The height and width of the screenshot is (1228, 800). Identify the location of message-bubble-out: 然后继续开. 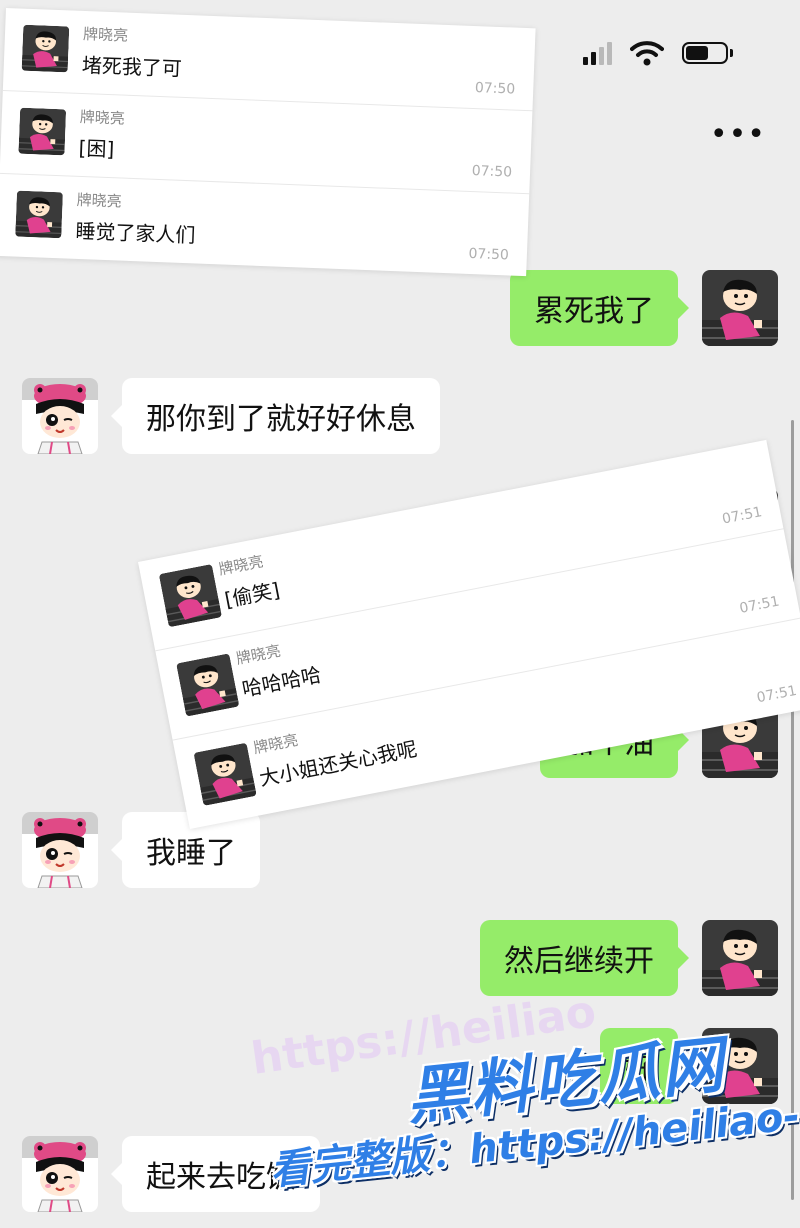
(584, 958).